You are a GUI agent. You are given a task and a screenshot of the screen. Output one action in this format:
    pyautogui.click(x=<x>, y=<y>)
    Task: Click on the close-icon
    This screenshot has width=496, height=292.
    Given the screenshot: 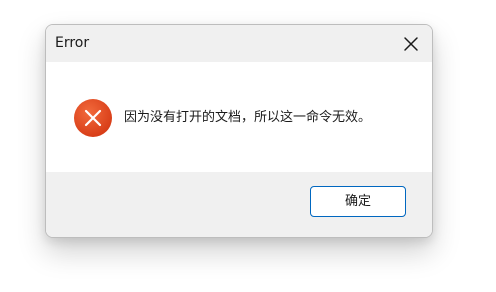 What is the action you would take?
    pyautogui.click(x=411, y=44)
    